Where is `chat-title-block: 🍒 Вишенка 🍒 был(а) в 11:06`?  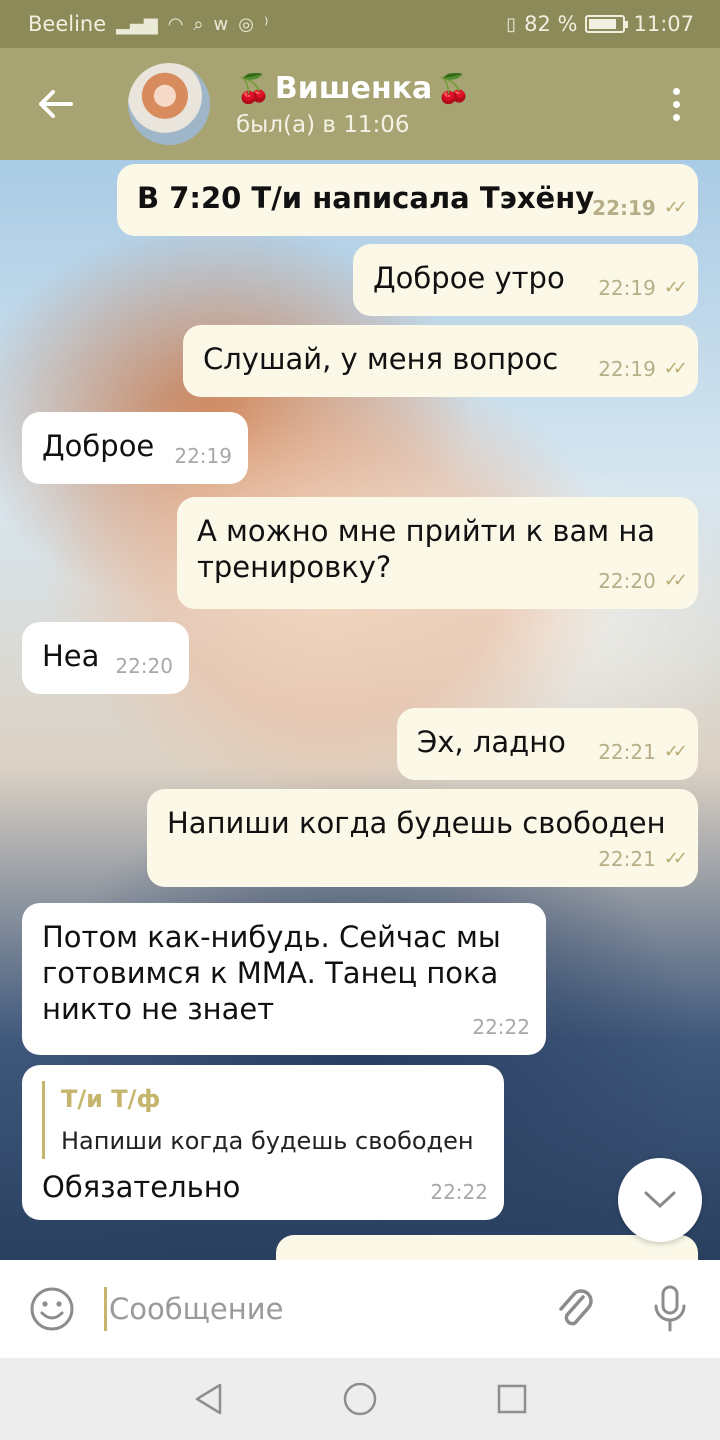
chat-title-block: 🍒 Вишенка 🍒 был(а) в 11:06 is located at coordinates (353, 104).